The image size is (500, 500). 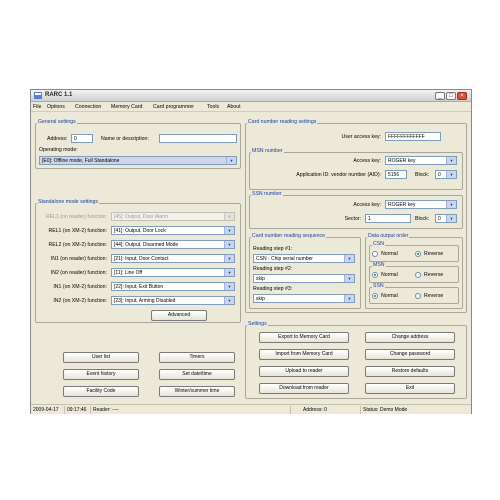 I want to click on msn-block-select: 0 ▼, so click(x=446, y=174).